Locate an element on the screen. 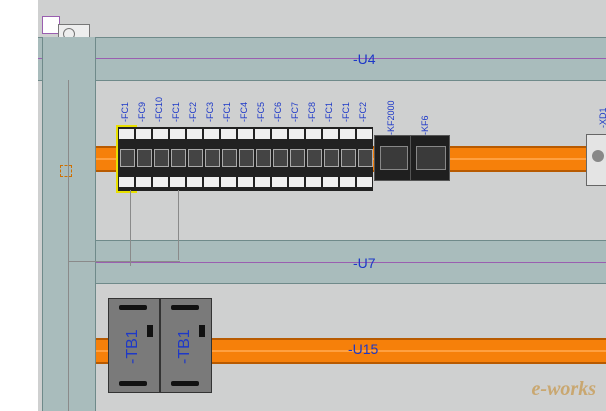 Image resolution: width=606 pixels, height=411 pixels. terminal-label-xd1: -XD1 is located at coordinates (602, 117).